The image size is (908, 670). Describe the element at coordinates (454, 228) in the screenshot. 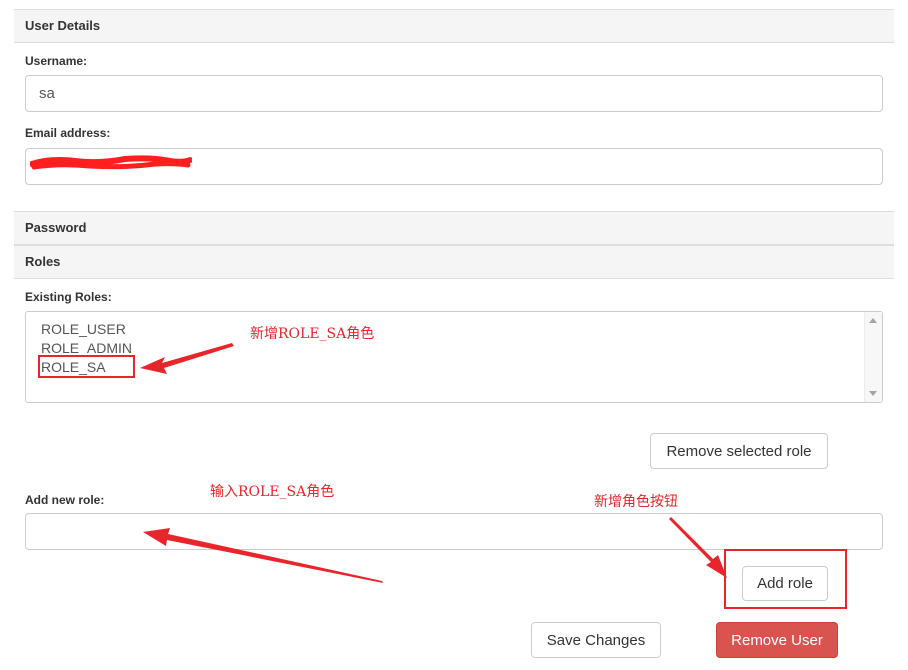

I see `section-header-password: Password` at that location.